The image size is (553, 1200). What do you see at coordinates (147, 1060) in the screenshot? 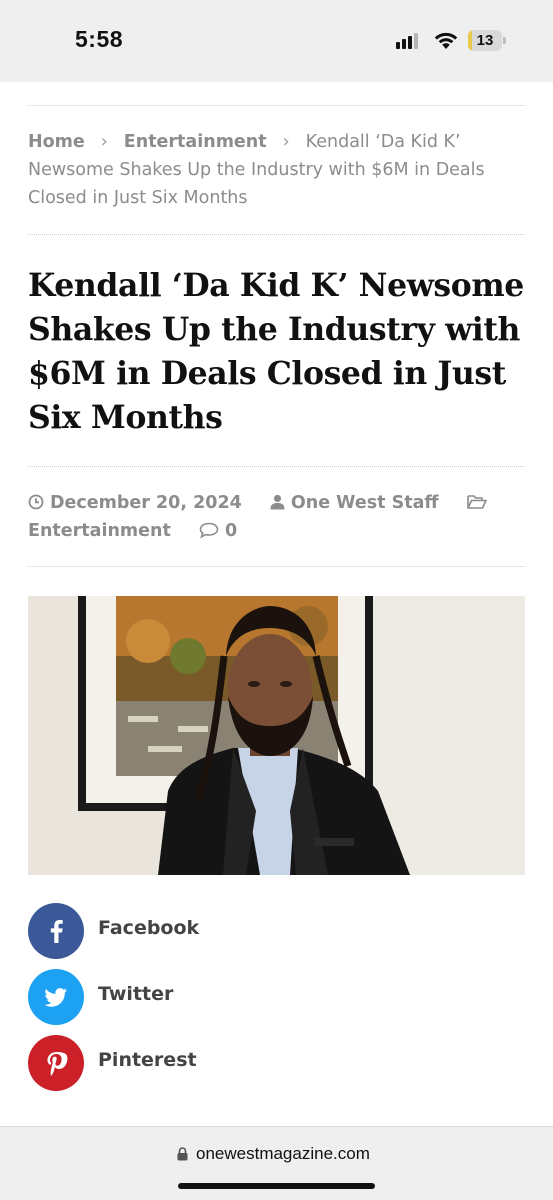
I see `share-pinterest-label: Pinterest` at bounding box center [147, 1060].